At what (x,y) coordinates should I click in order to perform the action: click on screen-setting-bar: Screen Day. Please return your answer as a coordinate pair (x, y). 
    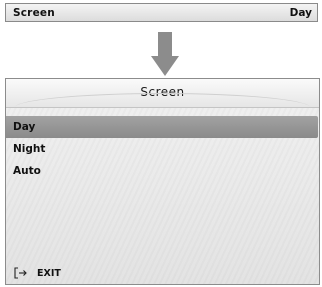
    Looking at the image, I should click on (161, 12).